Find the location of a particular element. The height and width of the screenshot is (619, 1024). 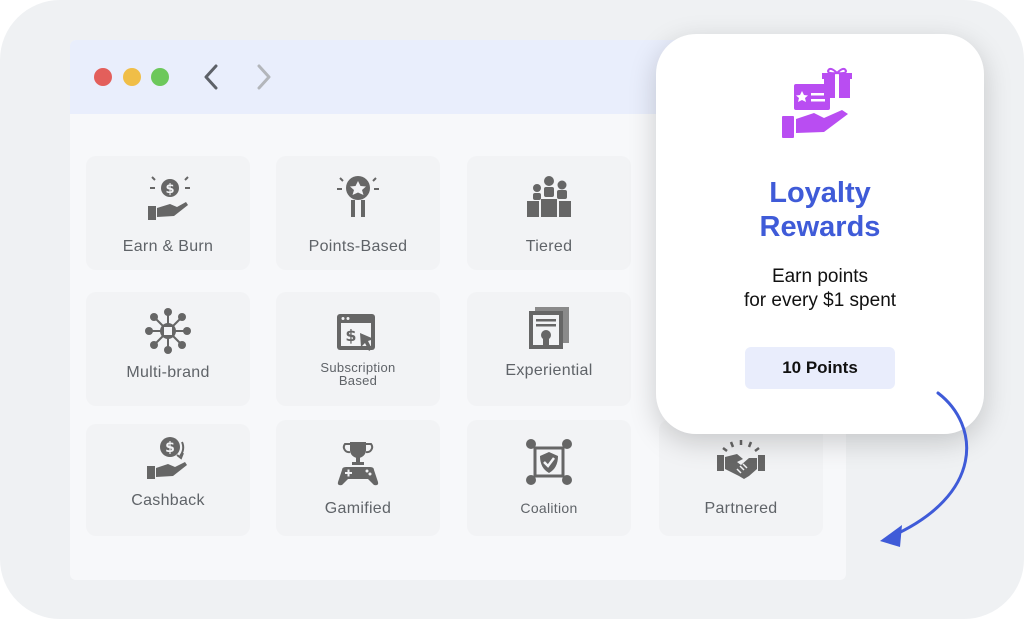

program-card-coalition: Coalition is located at coordinates (549, 478).